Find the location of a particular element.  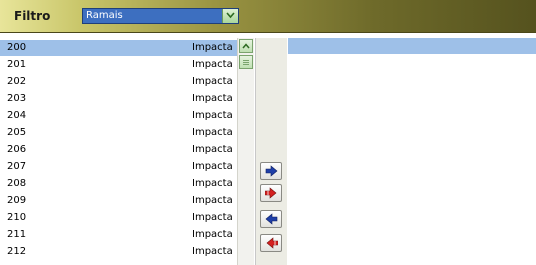

list-item: 207 Impacta is located at coordinates (118, 167).